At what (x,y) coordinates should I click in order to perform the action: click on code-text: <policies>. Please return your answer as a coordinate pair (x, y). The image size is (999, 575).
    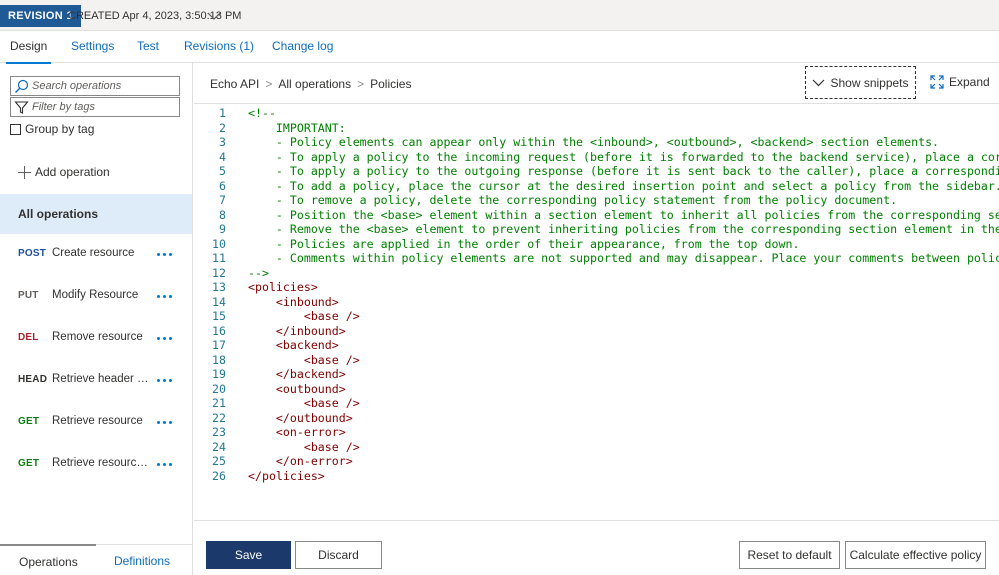
    Looking at the image, I should click on (283, 287).